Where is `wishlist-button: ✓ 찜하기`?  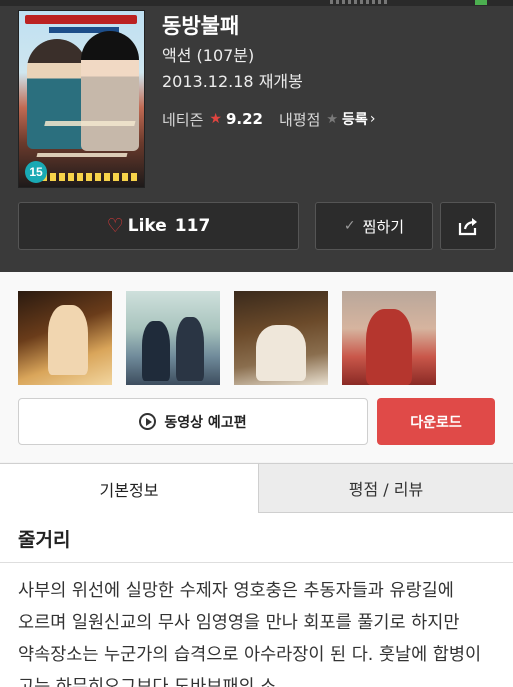
wishlist-button: ✓ 찜하기 is located at coordinates (374, 226).